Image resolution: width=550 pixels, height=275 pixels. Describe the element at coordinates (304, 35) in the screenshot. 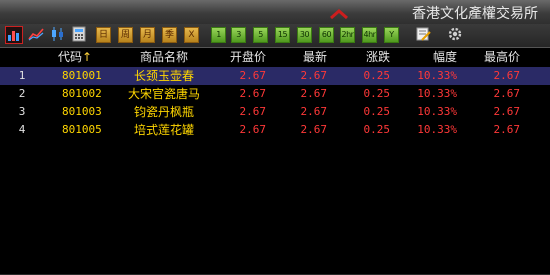

I see `minute-30-button: 30` at that location.